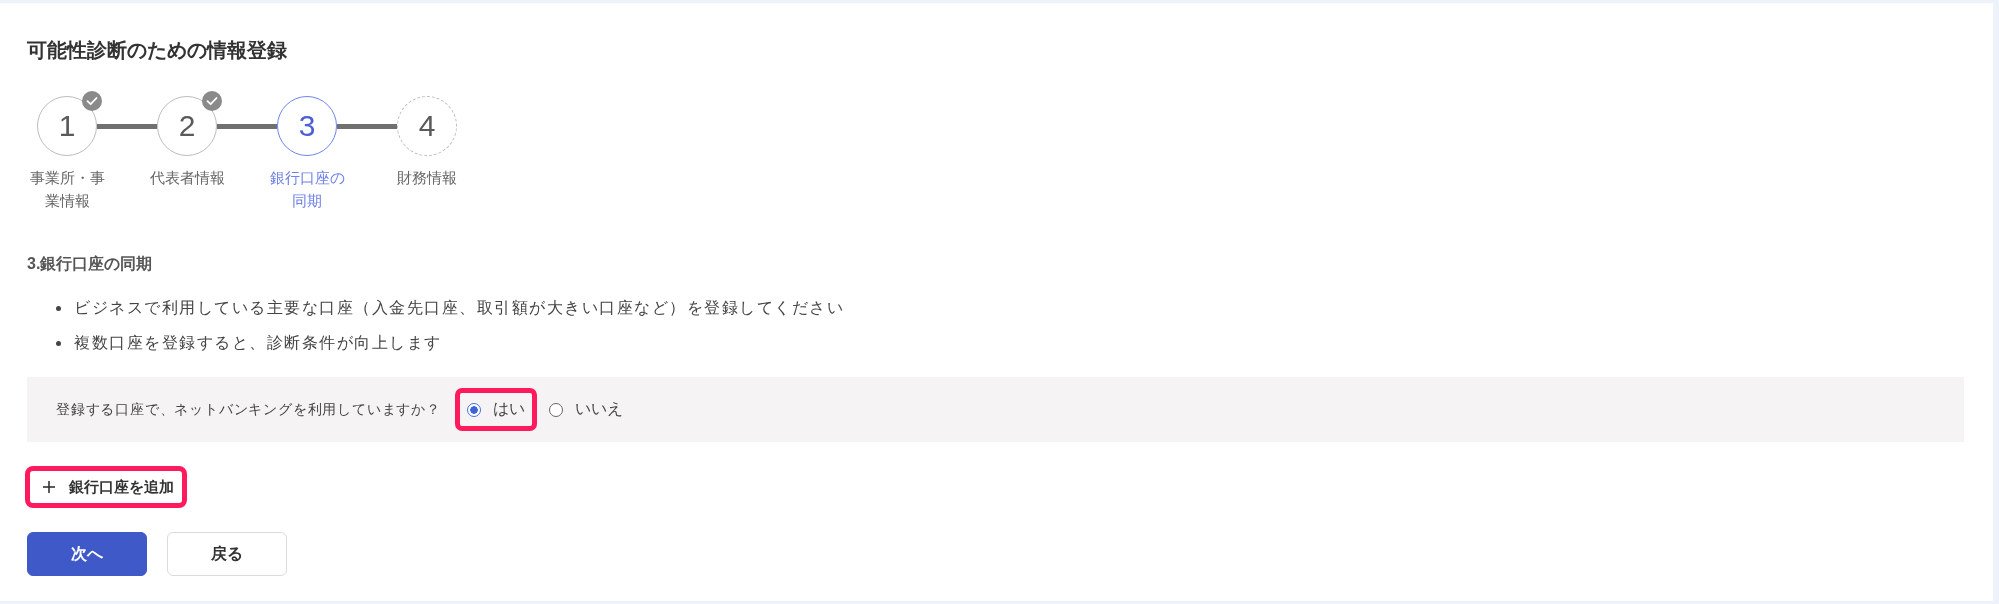  Describe the element at coordinates (90, 264) in the screenshot. I see `section-title: 3.銀行口座の同期` at that location.